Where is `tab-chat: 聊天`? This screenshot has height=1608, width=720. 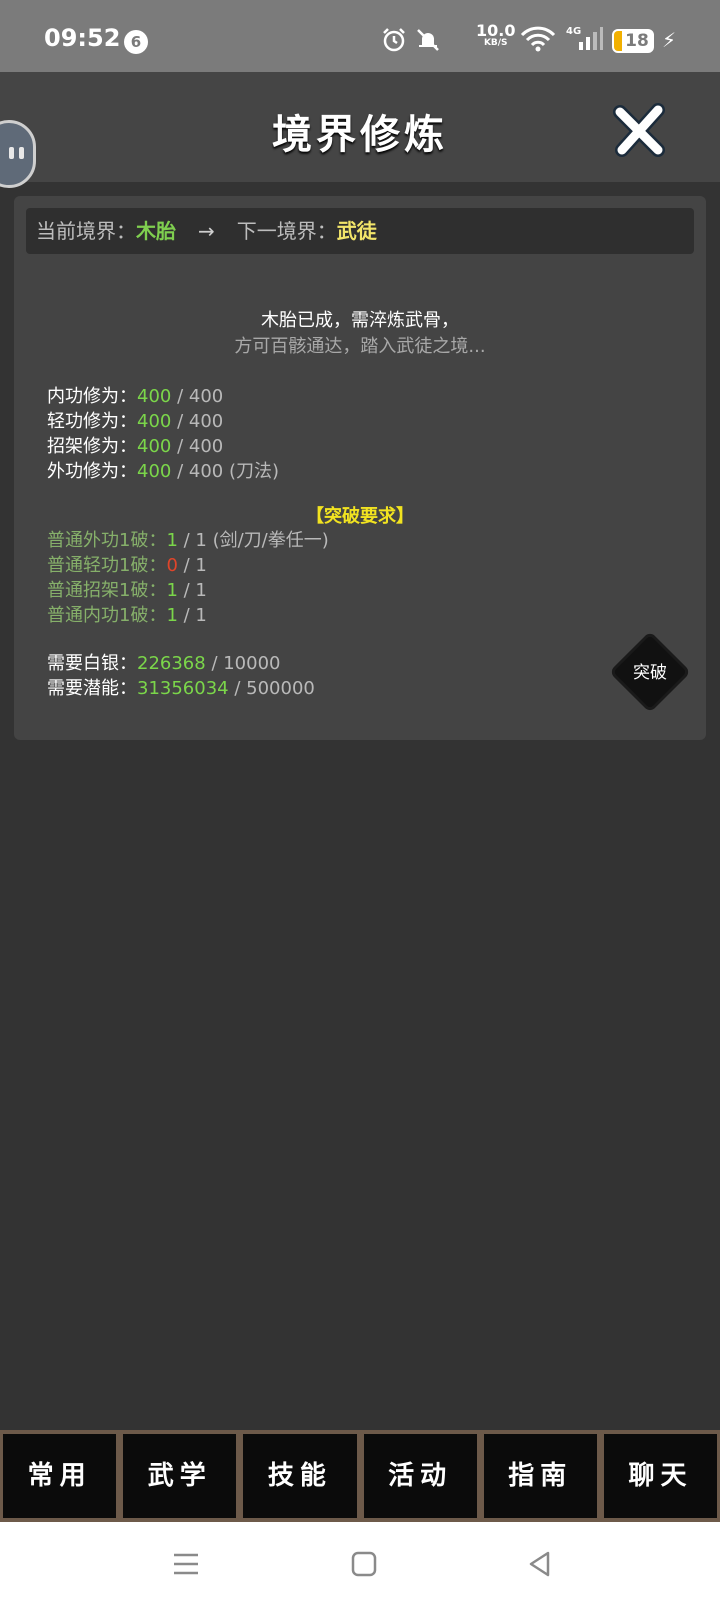 tab-chat: 聊天 is located at coordinates (660, 1476).